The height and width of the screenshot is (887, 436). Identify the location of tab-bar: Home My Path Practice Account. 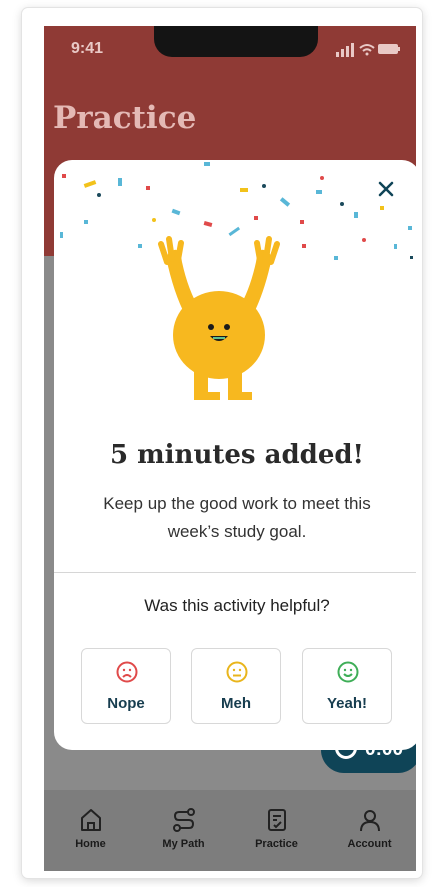
(230, 830).